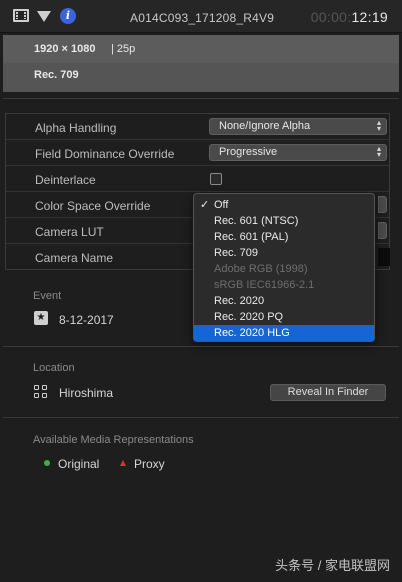 This screenshot has width=402, height=582. I want to click on clip-name: A014C093_171208_R4V9, so click(202, 18).